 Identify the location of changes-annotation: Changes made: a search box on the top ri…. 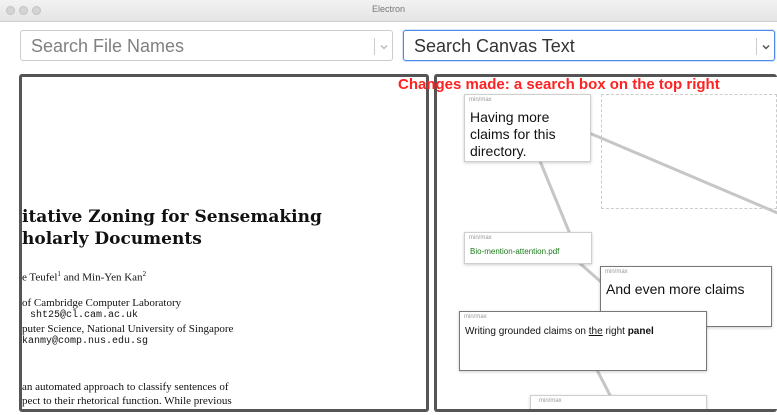
(559, 84).